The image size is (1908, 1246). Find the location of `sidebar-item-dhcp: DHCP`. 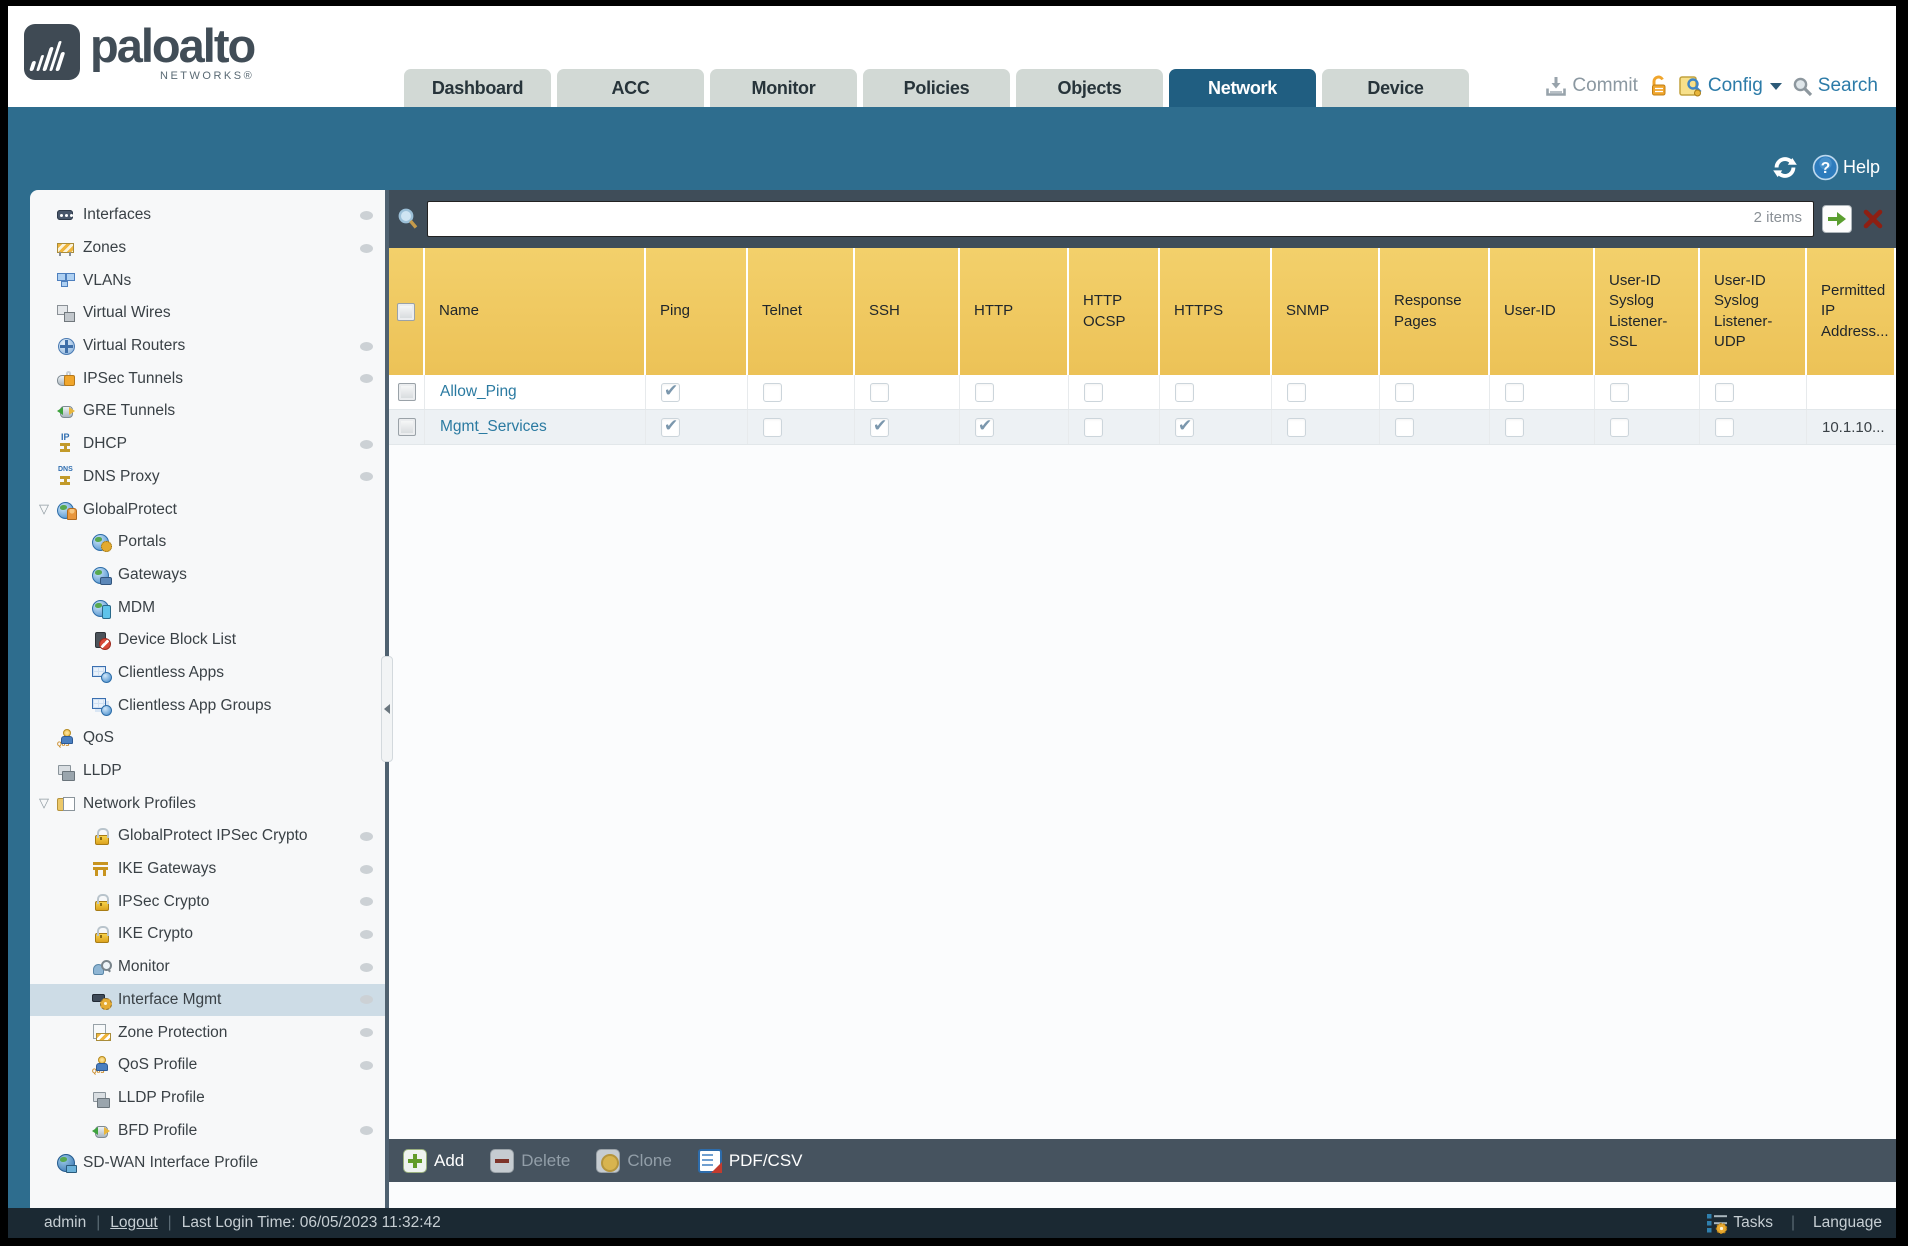

sidebar-item-dhcp: DHCP is located at coordinates (207, 444).